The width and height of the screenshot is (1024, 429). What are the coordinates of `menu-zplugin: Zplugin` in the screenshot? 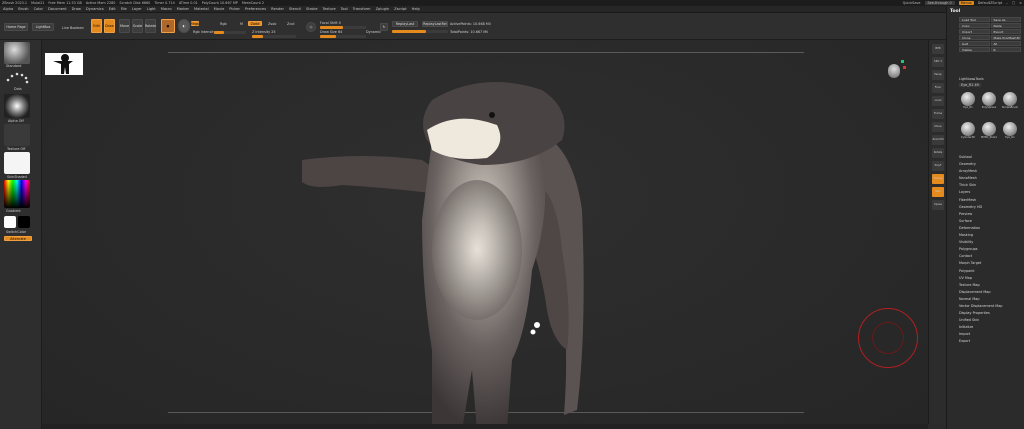 It's located at (383, 9).